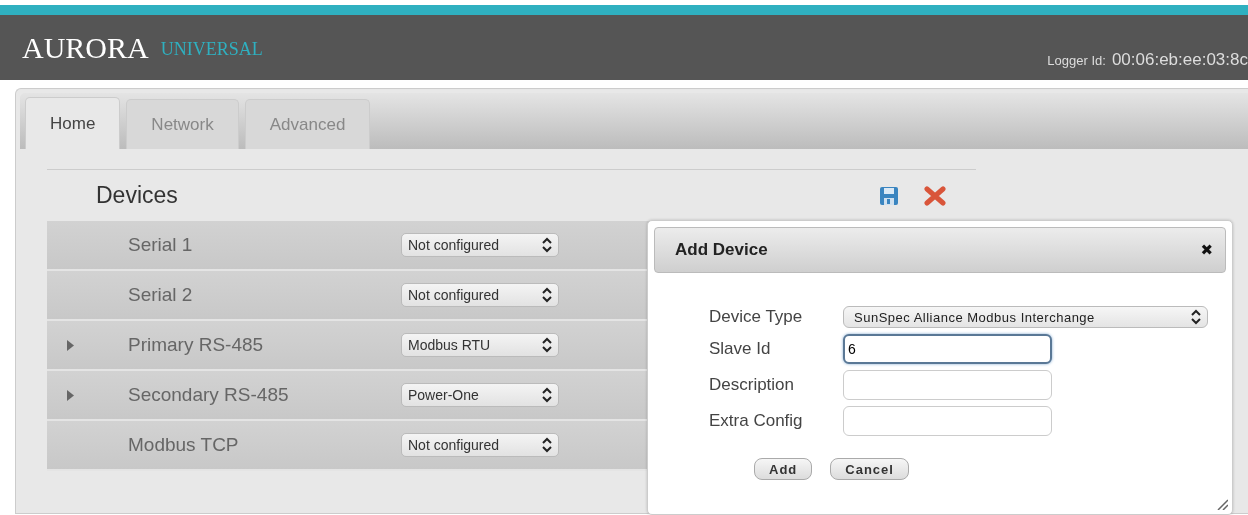  I want to click on logger-id: 00:06:eb:ee:03:8c, so click(1179, 60).